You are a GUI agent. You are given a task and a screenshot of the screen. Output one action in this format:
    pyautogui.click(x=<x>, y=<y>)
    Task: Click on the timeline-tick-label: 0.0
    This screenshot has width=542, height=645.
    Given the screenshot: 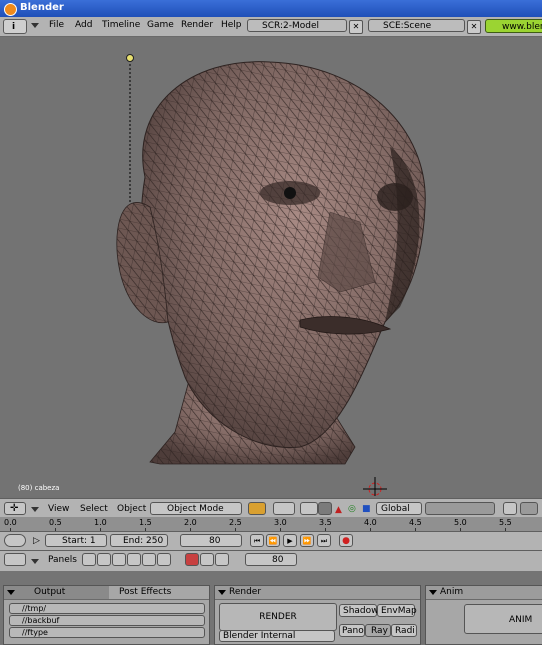 What is the action you would take?
    pyautogui.click(x=10, y=522)
    